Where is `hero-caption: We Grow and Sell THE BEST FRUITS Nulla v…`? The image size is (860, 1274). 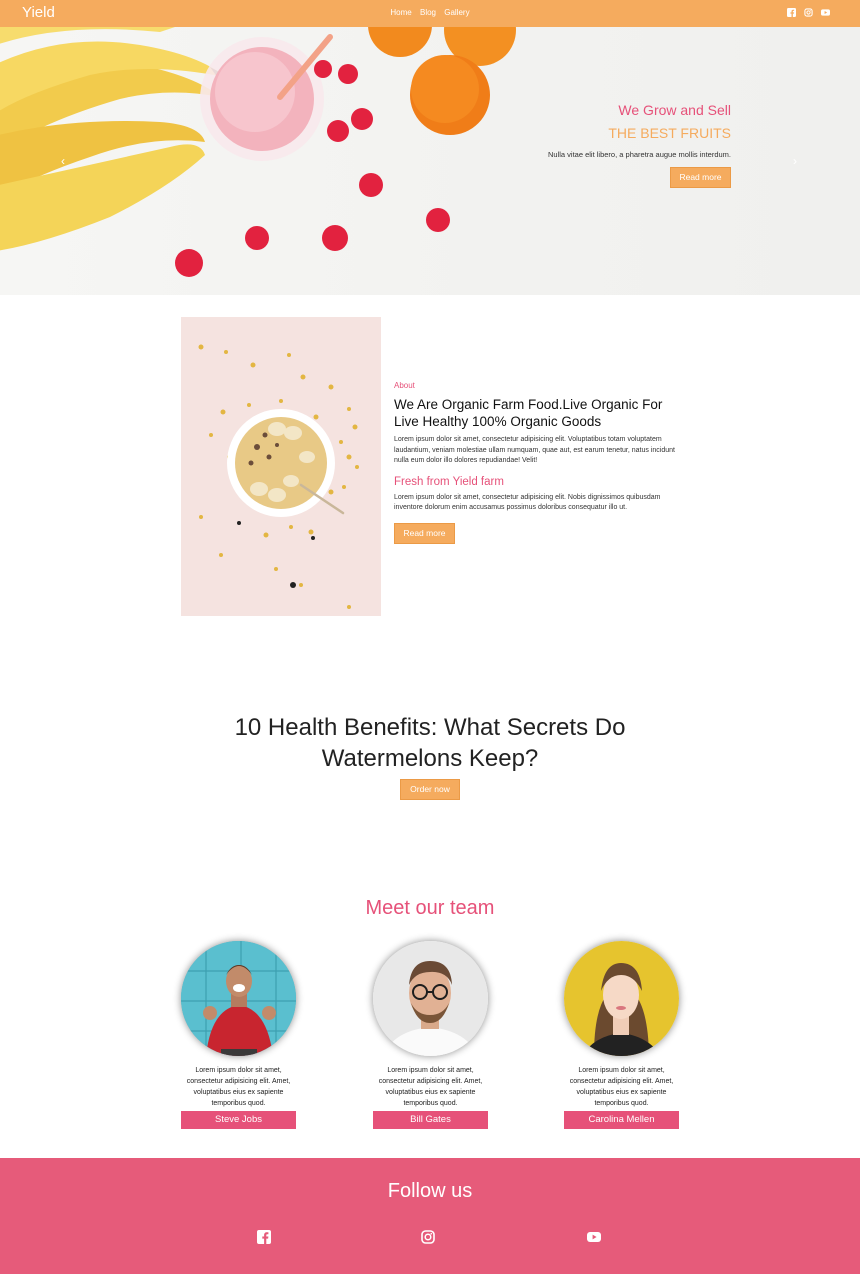 hero-caption: We Grow and Sell THE BEST FRUITS Nulla v… is located at coordinates (639, 145).